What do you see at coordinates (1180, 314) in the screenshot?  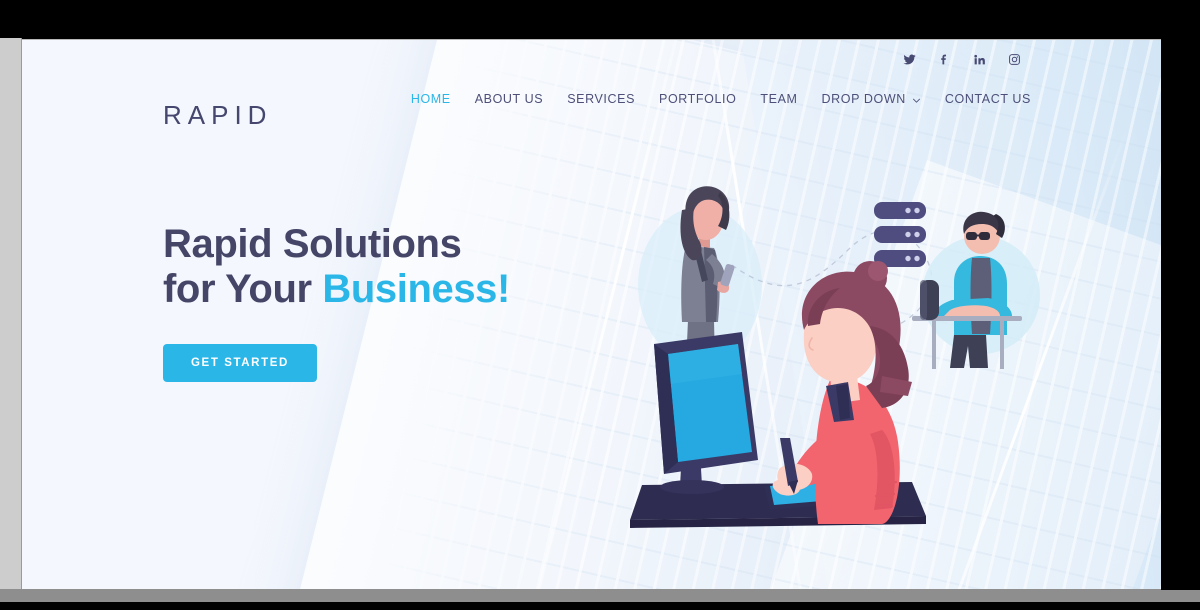 I see `screen-right-letterbox` at bounding box center [1180, 314].